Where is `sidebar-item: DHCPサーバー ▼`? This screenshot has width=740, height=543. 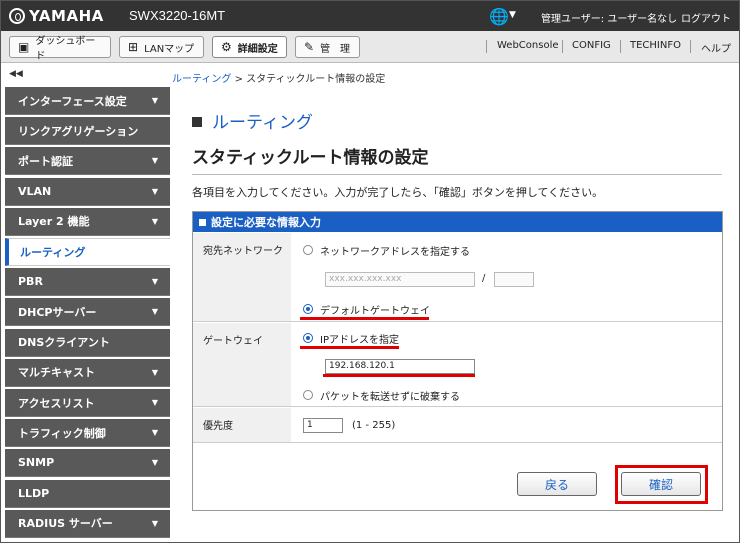
sidebar-item: DHCPサーバー ▼ is located at coordinates (87, 312).